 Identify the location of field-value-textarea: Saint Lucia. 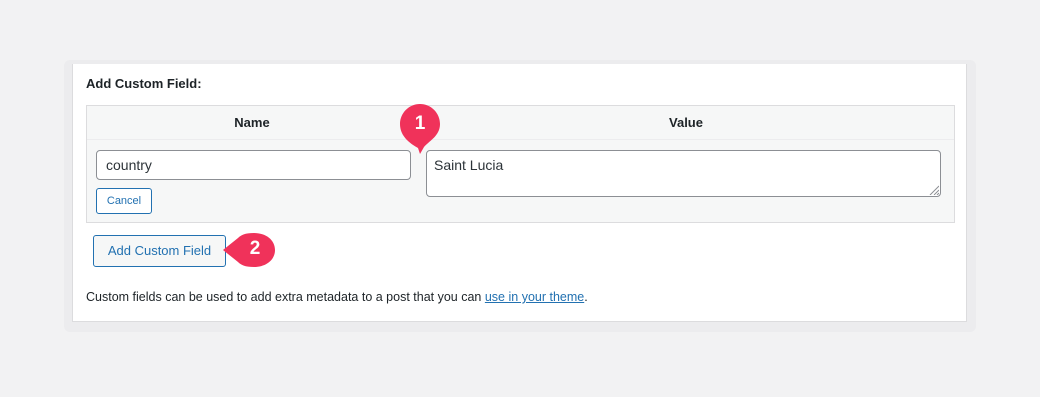
(683, 173).